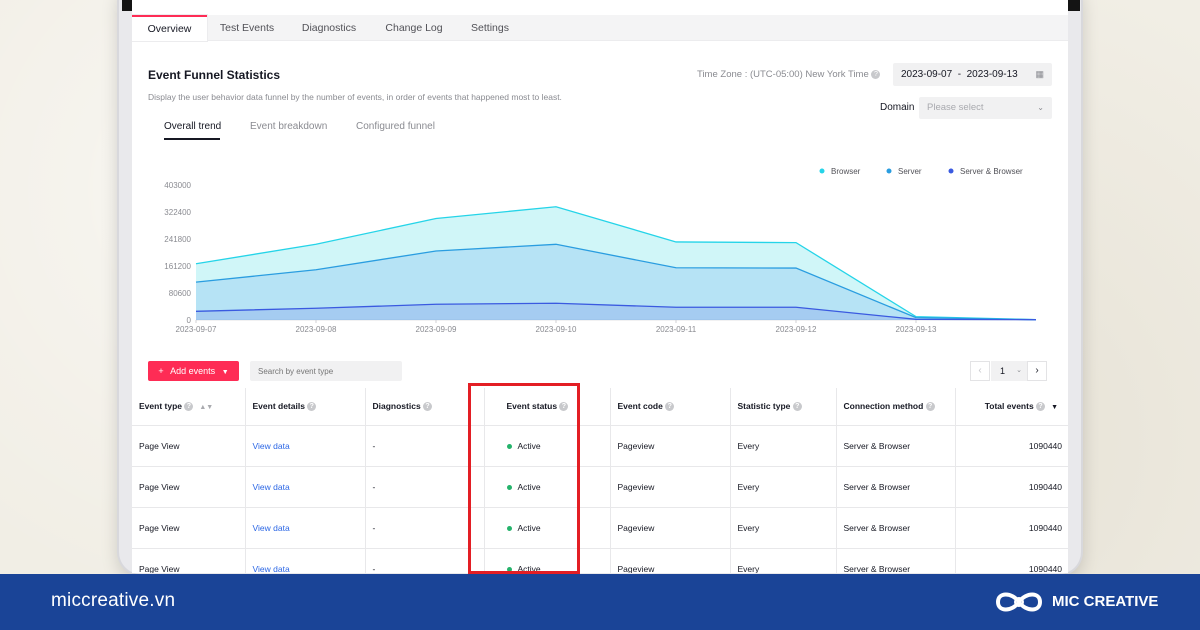 Image resolution: width=1200 pixels, height=630 pixels. I want to click on column-label: Connection method, so click(883, 406).